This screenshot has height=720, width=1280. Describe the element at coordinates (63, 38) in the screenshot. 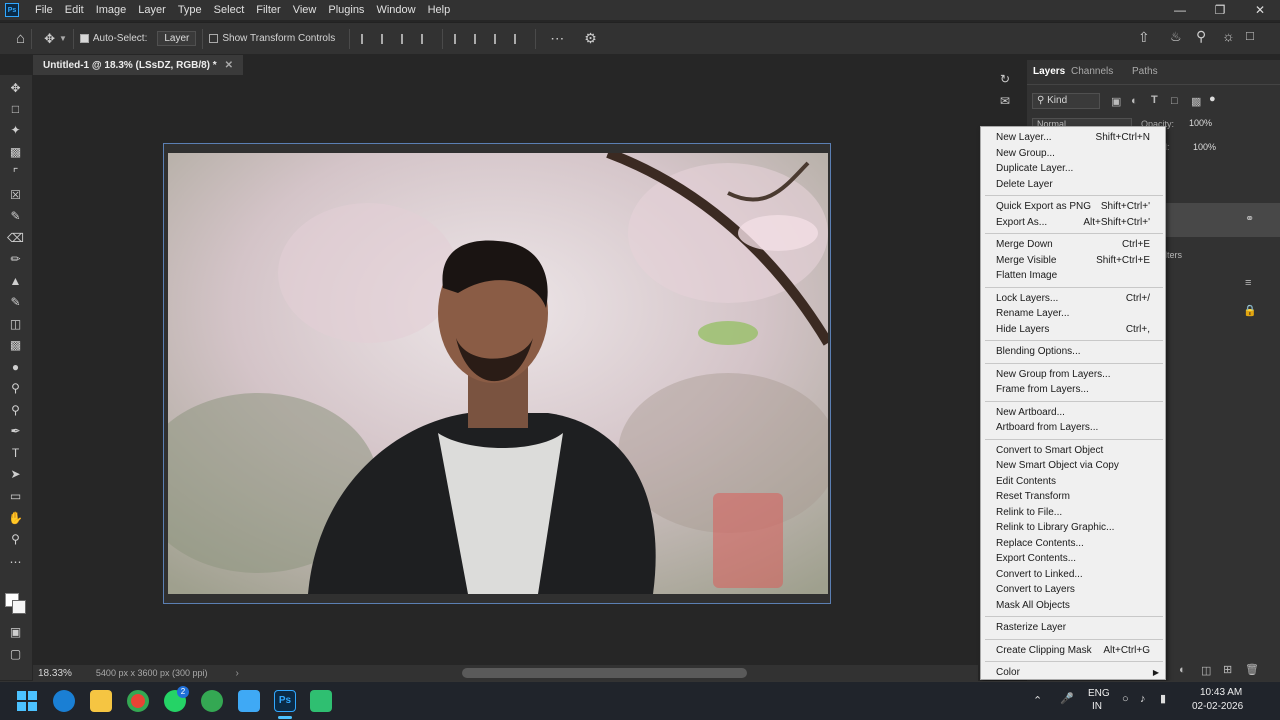

I see `chevron-down-icon: ▼` at that location.